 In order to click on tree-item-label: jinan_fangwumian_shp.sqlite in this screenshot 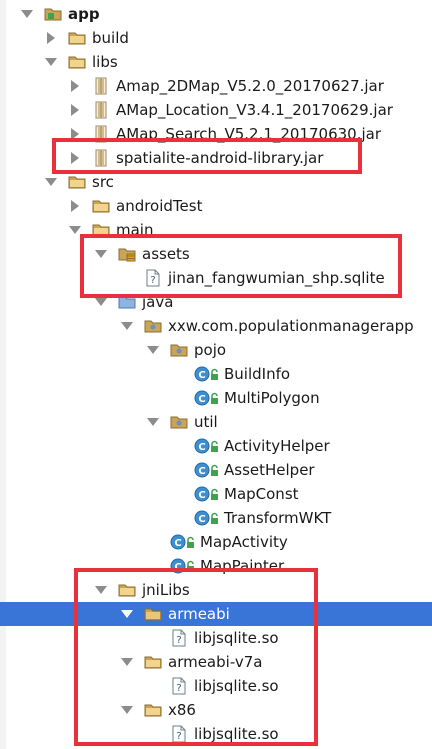, I will do `click(276, 278)`.